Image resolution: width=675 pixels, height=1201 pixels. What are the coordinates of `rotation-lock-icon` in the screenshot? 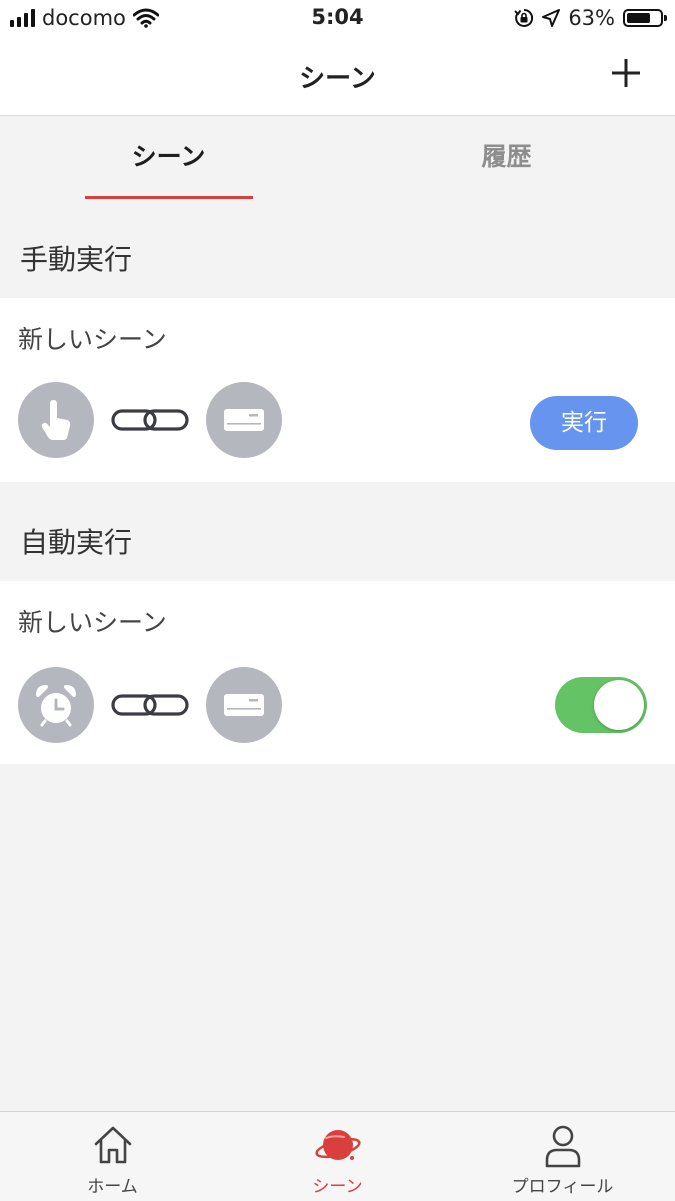 It's located at (524, 17).